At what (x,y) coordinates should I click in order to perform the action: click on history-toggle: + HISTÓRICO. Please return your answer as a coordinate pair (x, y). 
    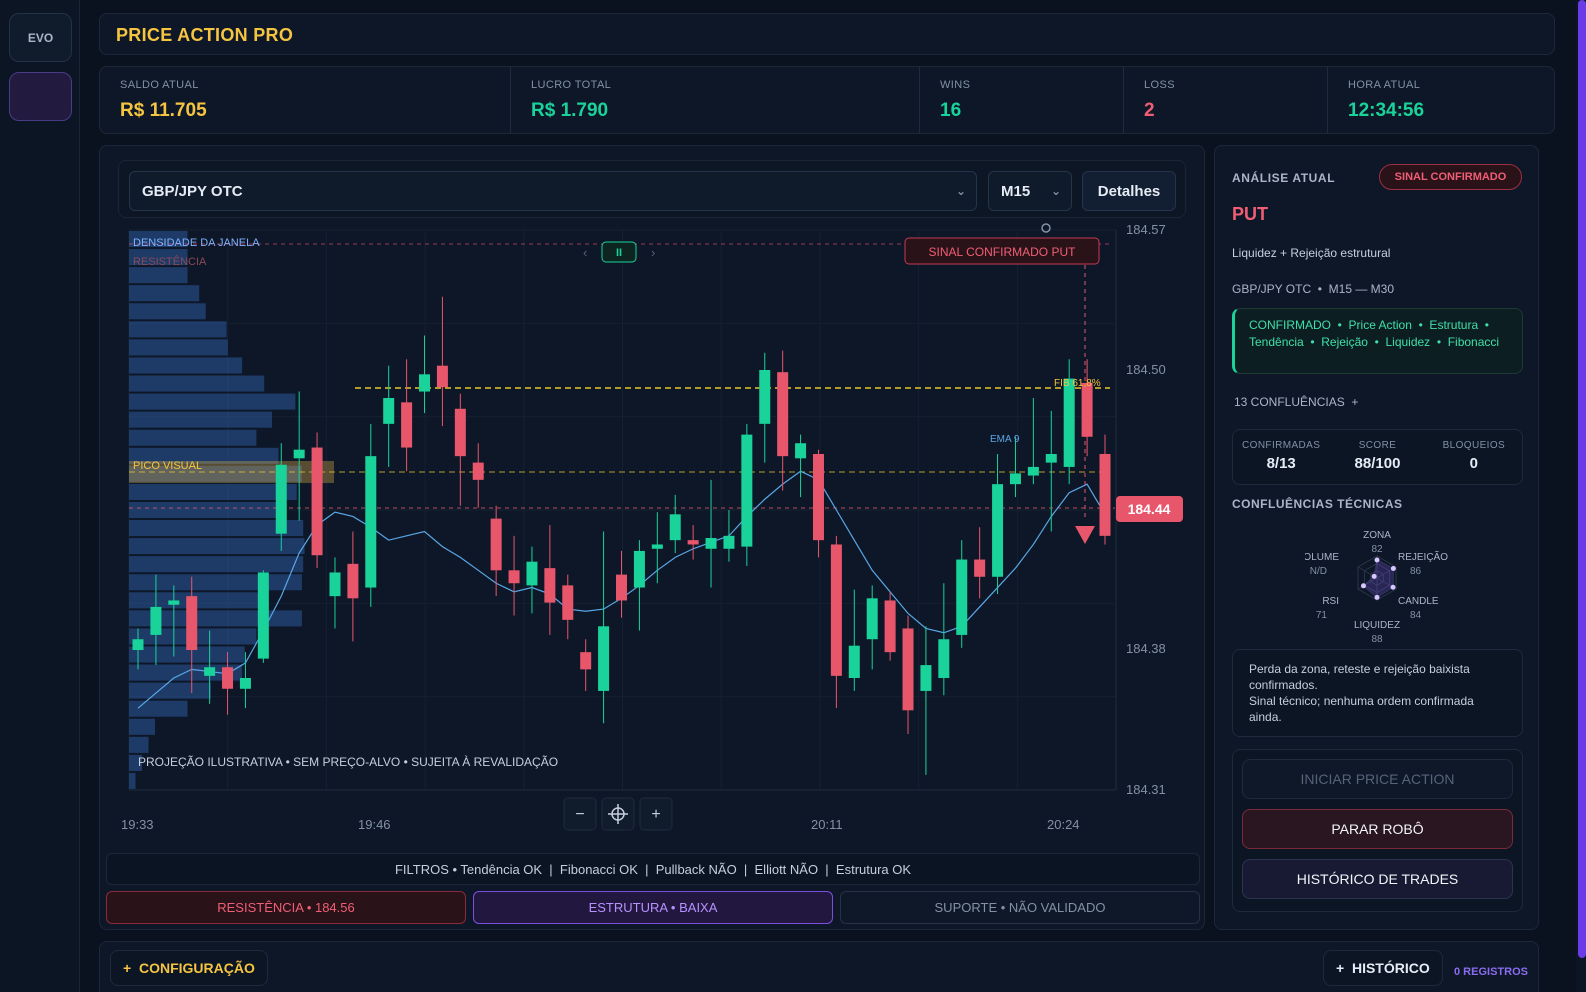
    Looking at the image, I should click on (1383, 968).